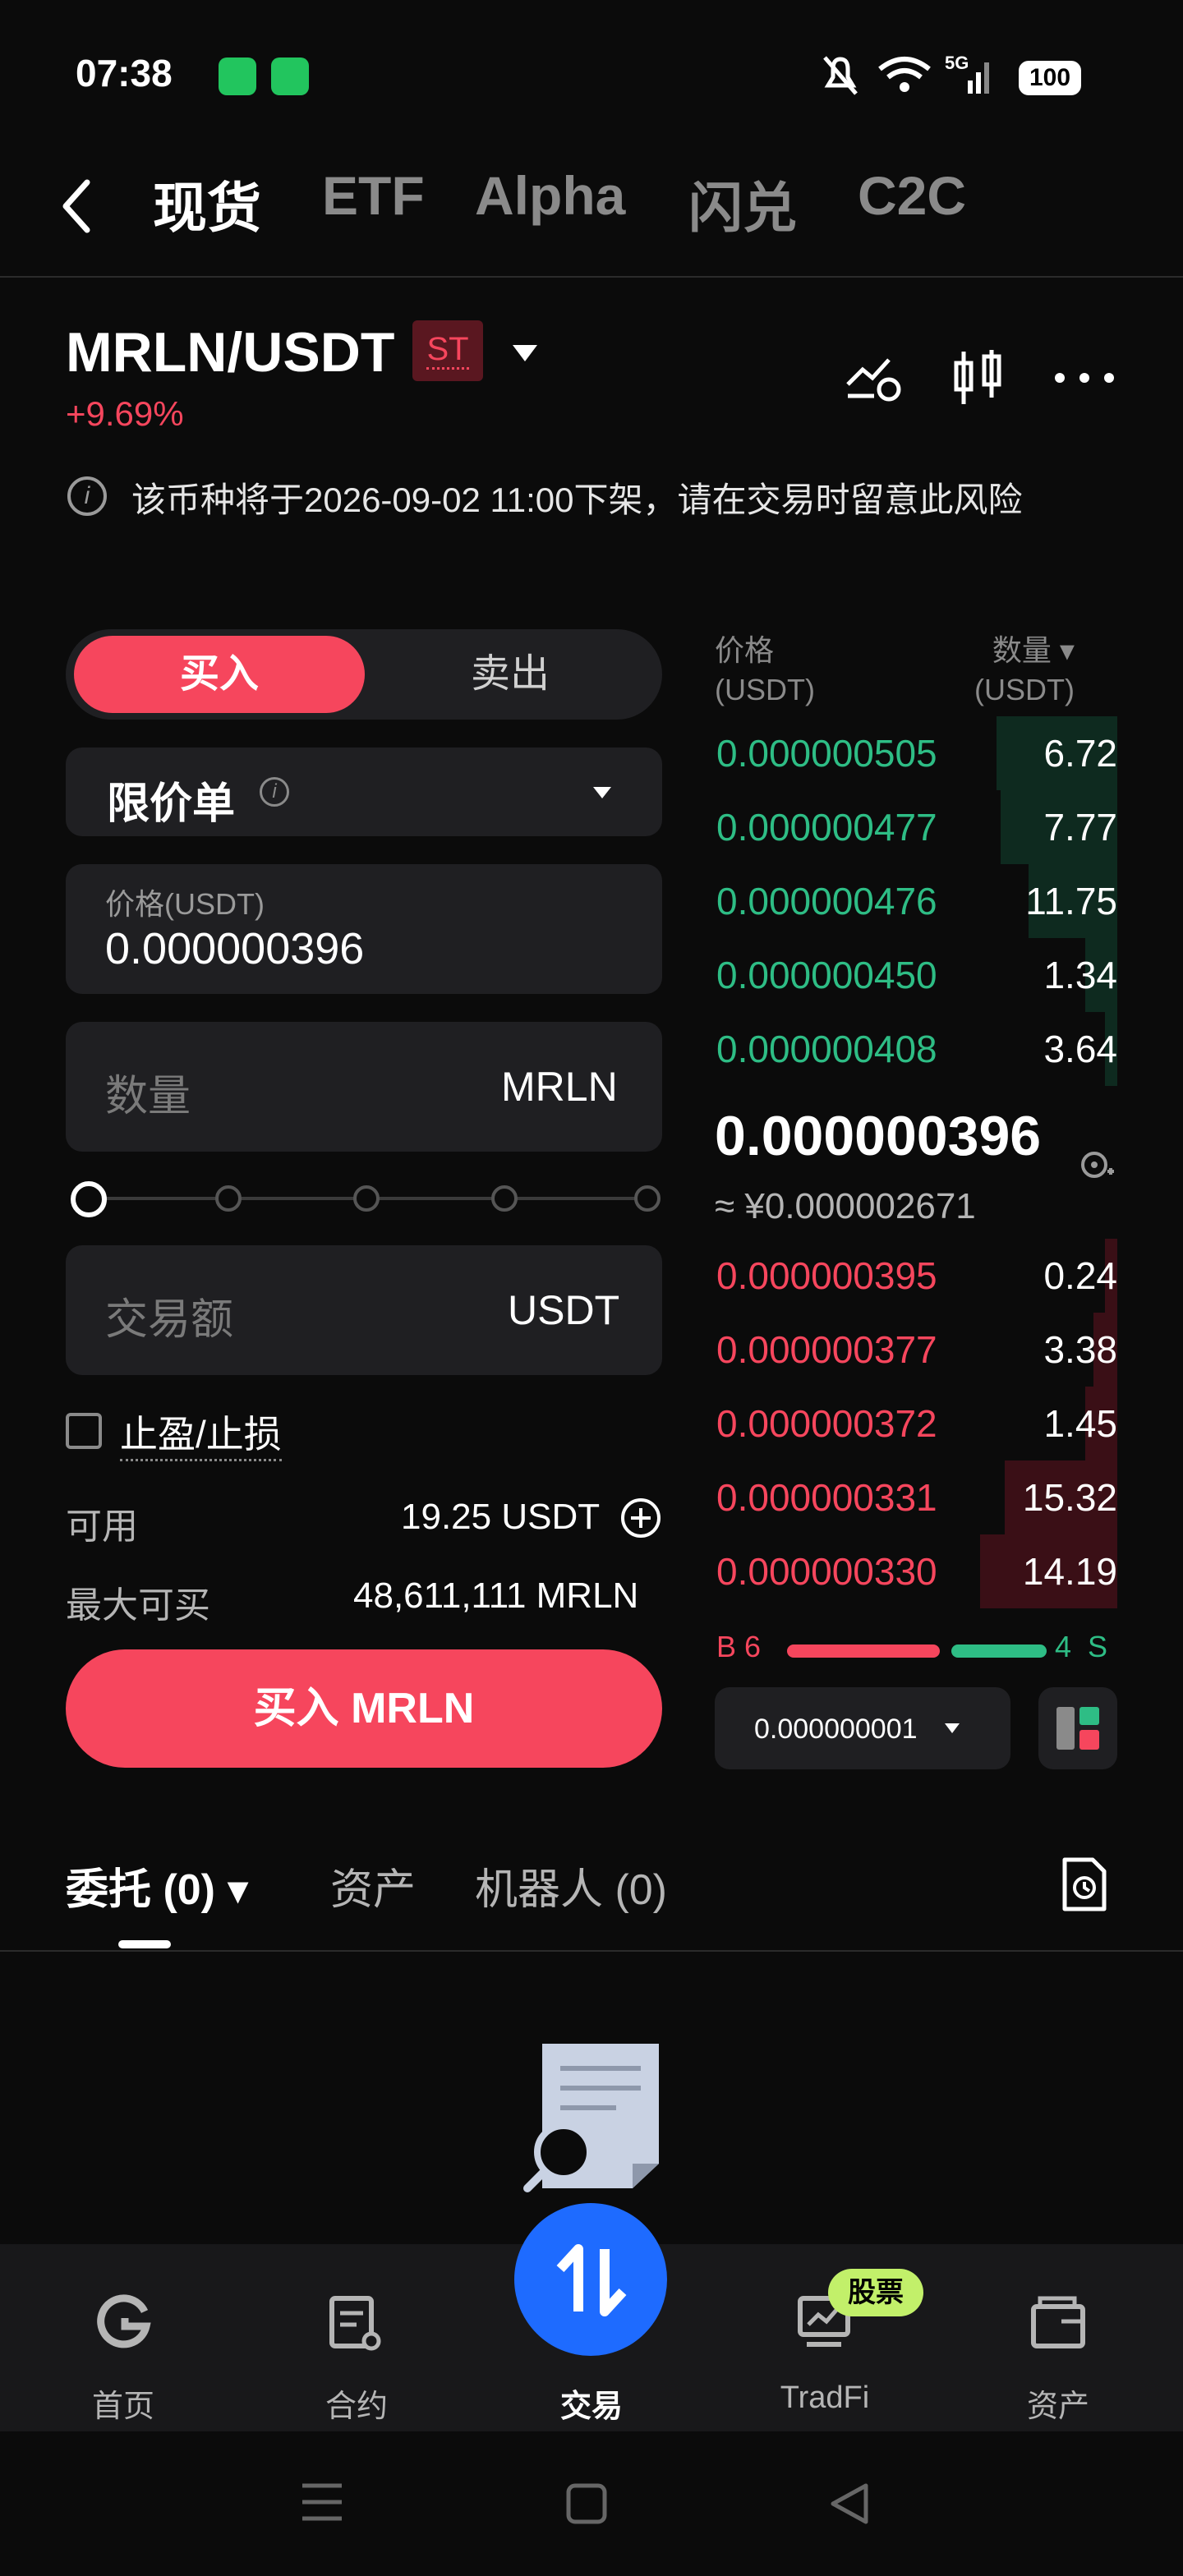 The width and height of the screenshot is (1183, 2576). What do you see at coordinates (274, 792) in the screenshot?
I see `order-type-info-icon: i` at bounding box center [274, 792].